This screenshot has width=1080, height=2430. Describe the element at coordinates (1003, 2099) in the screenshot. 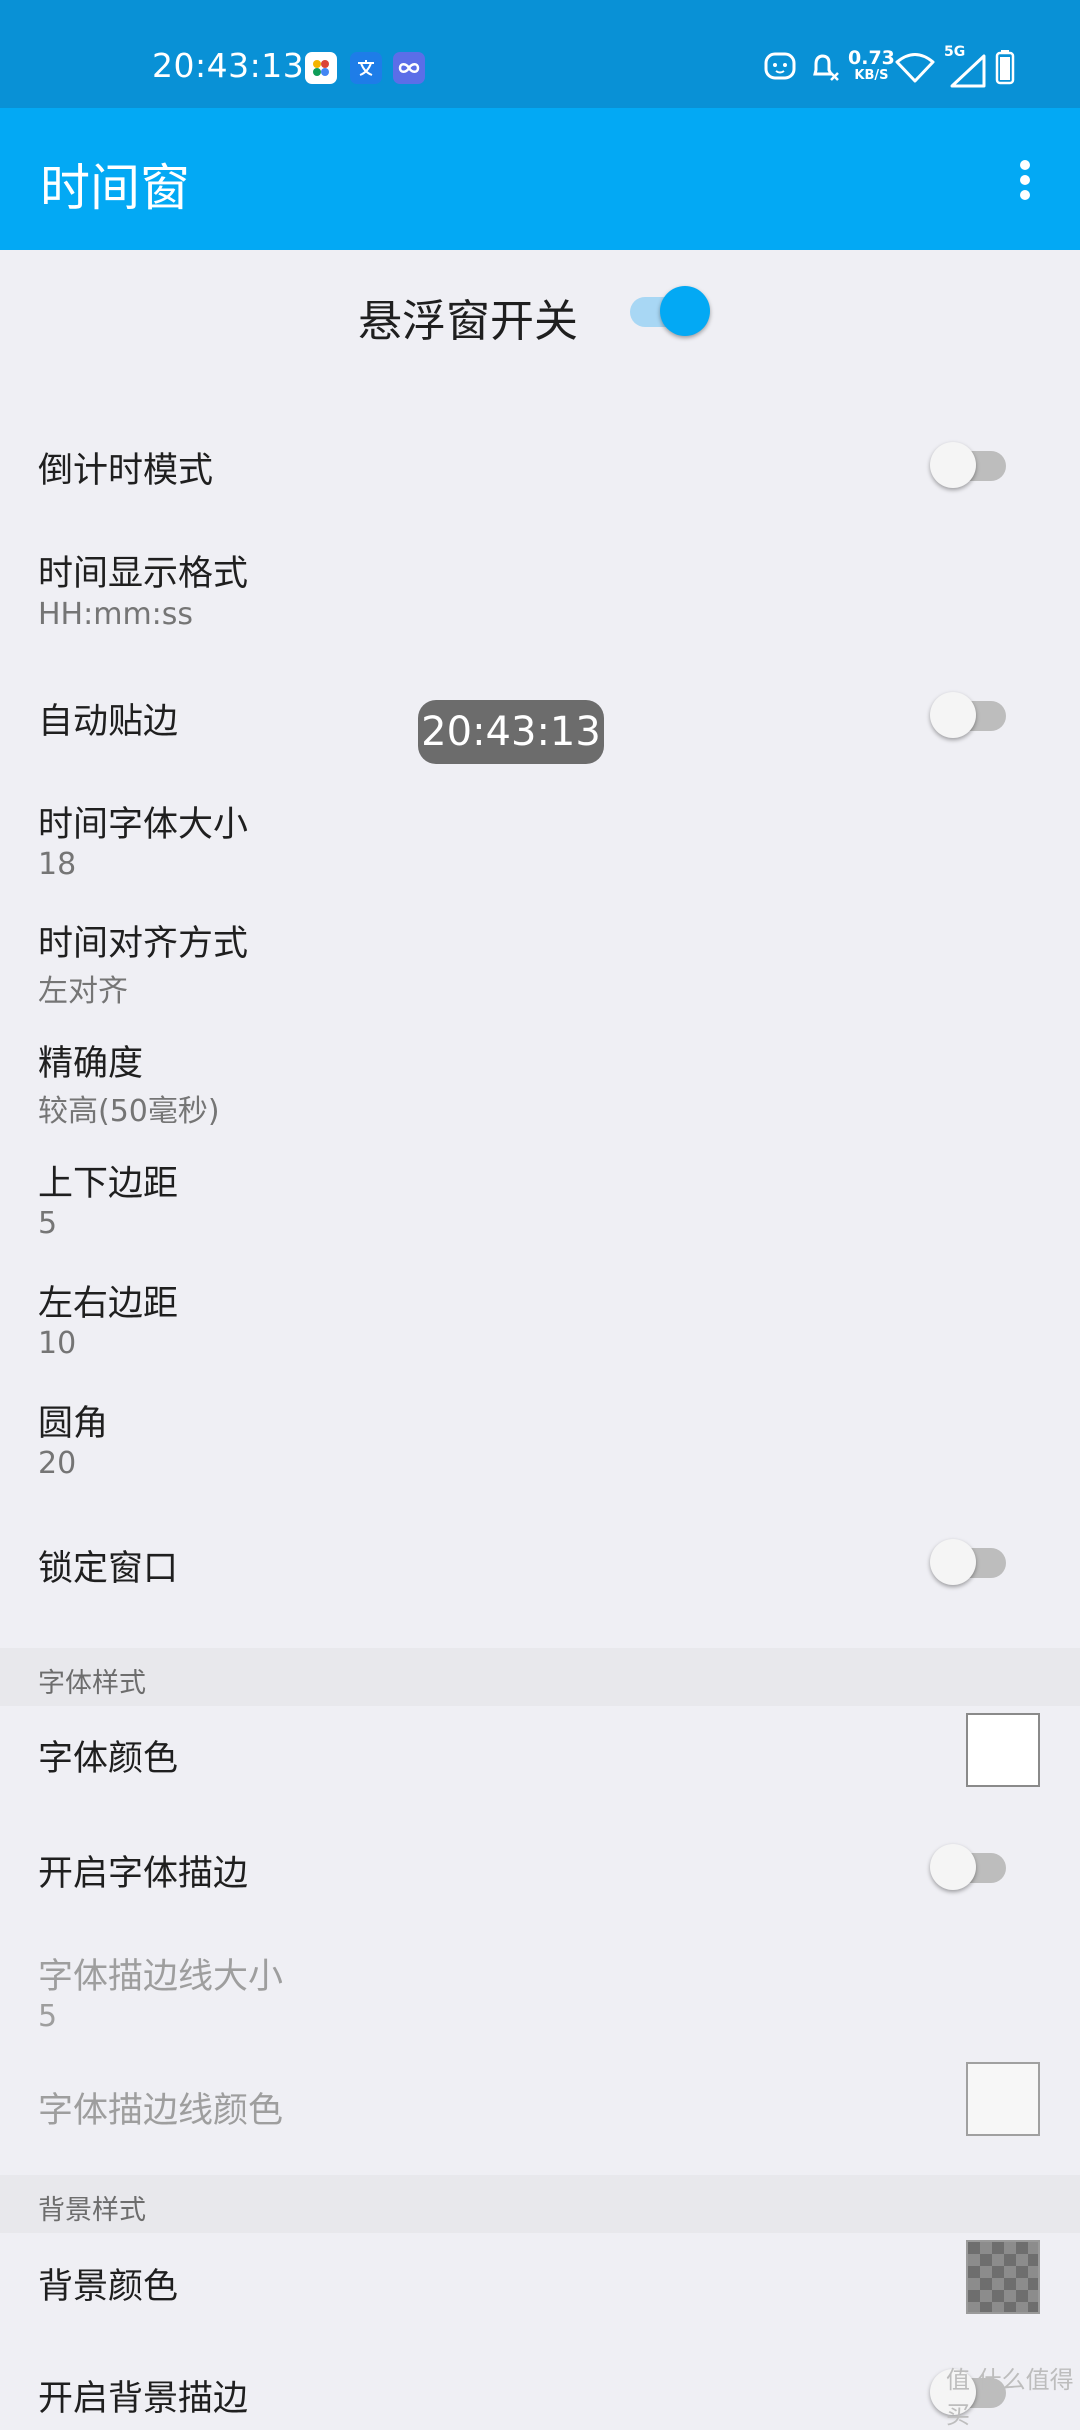

I see `font-stroke-color-swatch` at that location.